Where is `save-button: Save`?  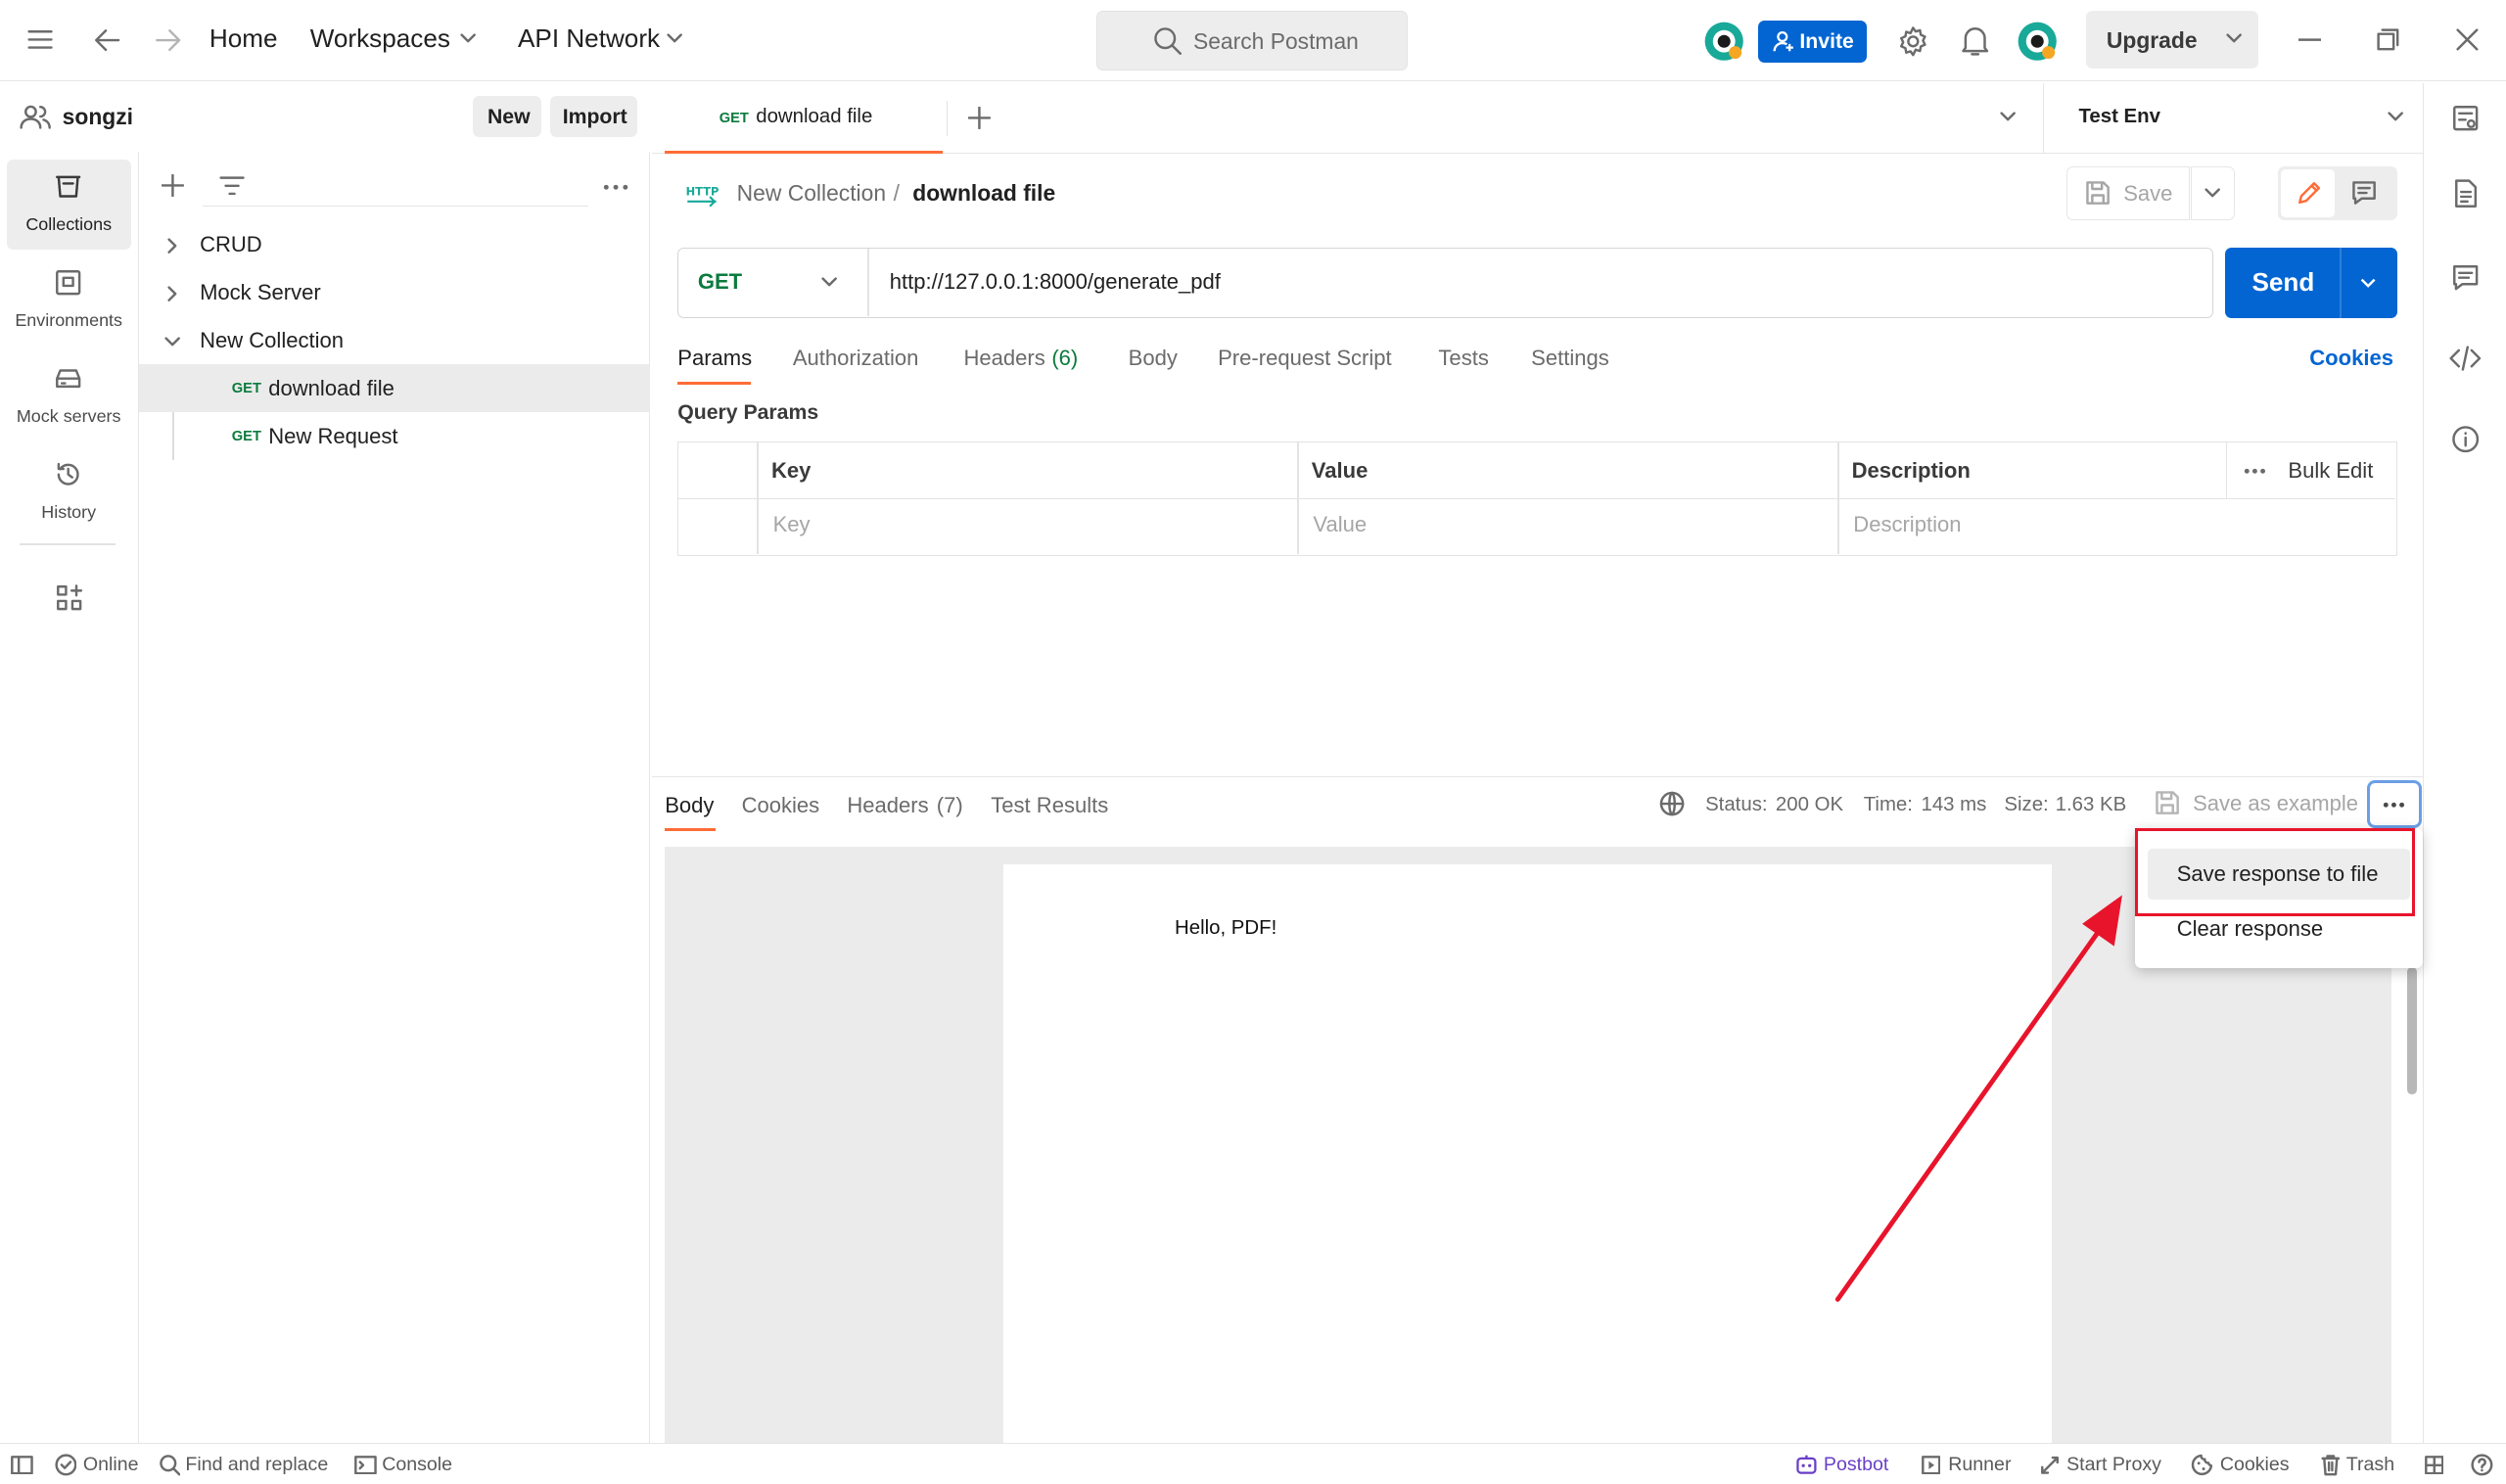 save-button: Save is located at coordinates (2128, 193).